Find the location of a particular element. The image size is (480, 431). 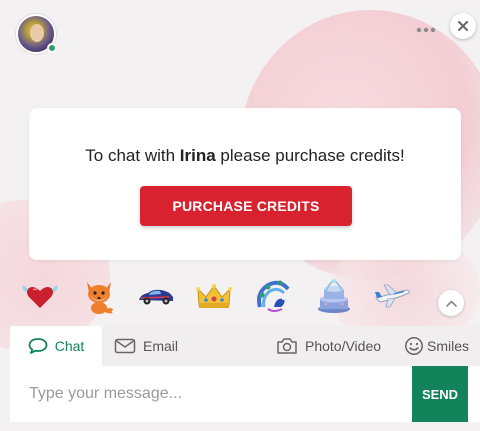

message-composer: SEND is located at coordinates (245, 394).